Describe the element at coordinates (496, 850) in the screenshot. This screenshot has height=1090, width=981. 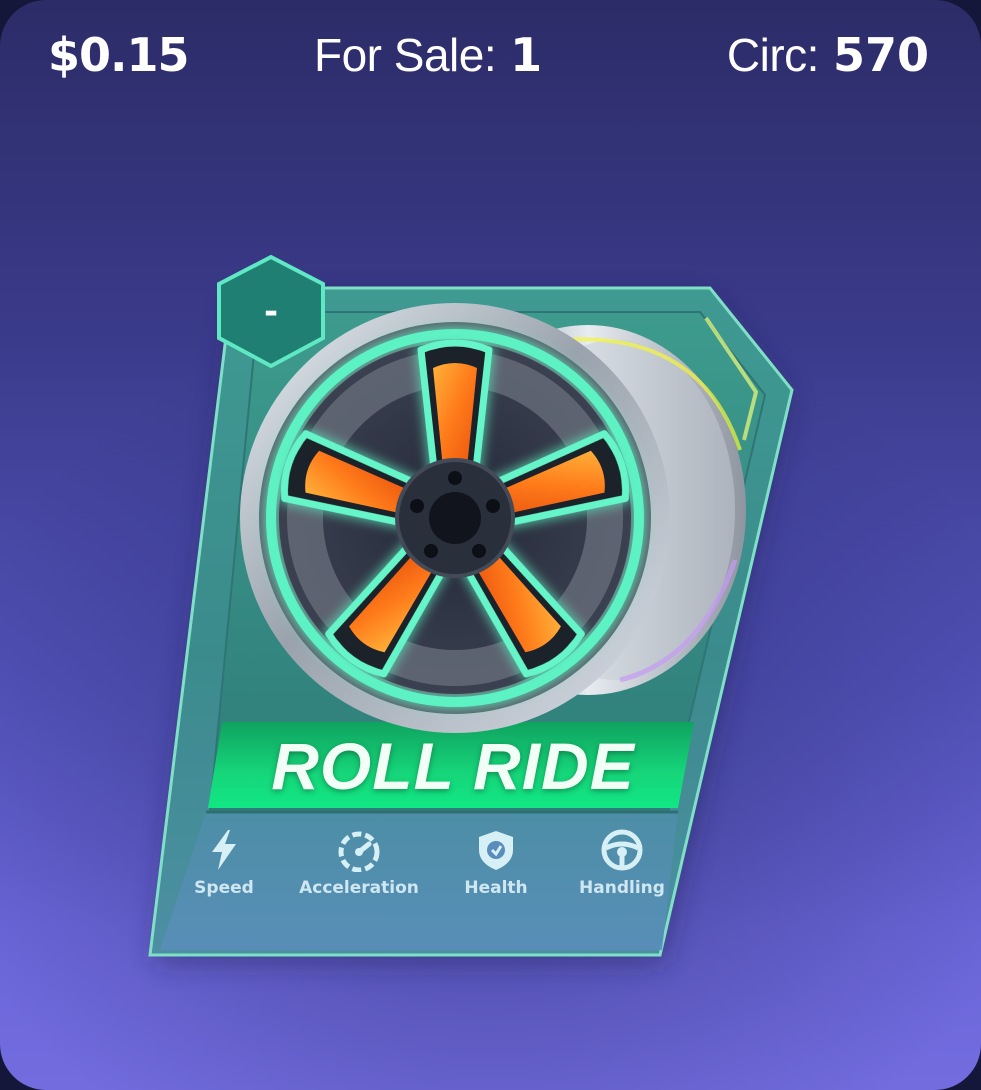
I see `shield-icon` at that location.